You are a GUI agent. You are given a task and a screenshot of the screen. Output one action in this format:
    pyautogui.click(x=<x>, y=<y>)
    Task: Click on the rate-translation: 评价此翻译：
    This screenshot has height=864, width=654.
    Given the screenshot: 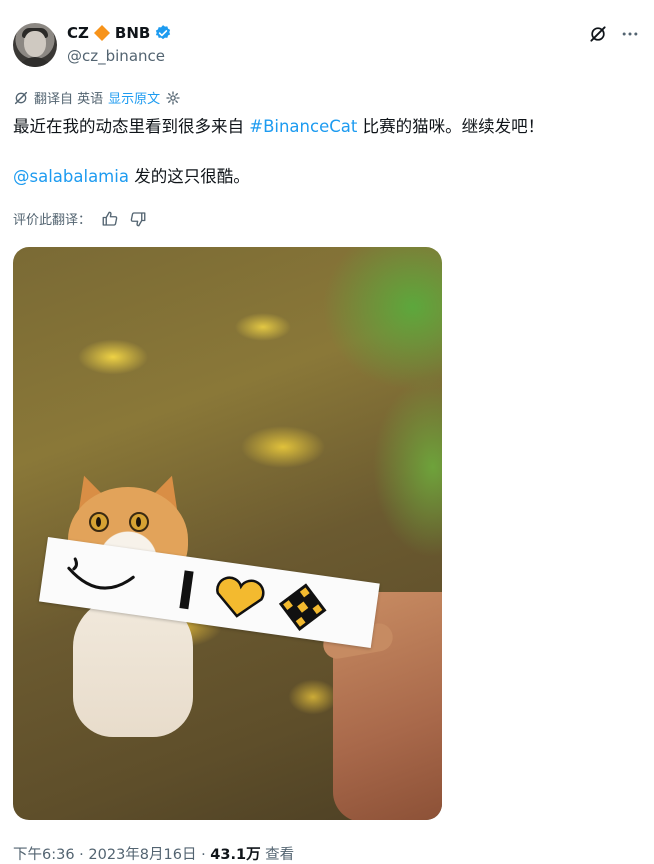 What is the action you would take?
    pyautogui.click(x=80, y=218)
    